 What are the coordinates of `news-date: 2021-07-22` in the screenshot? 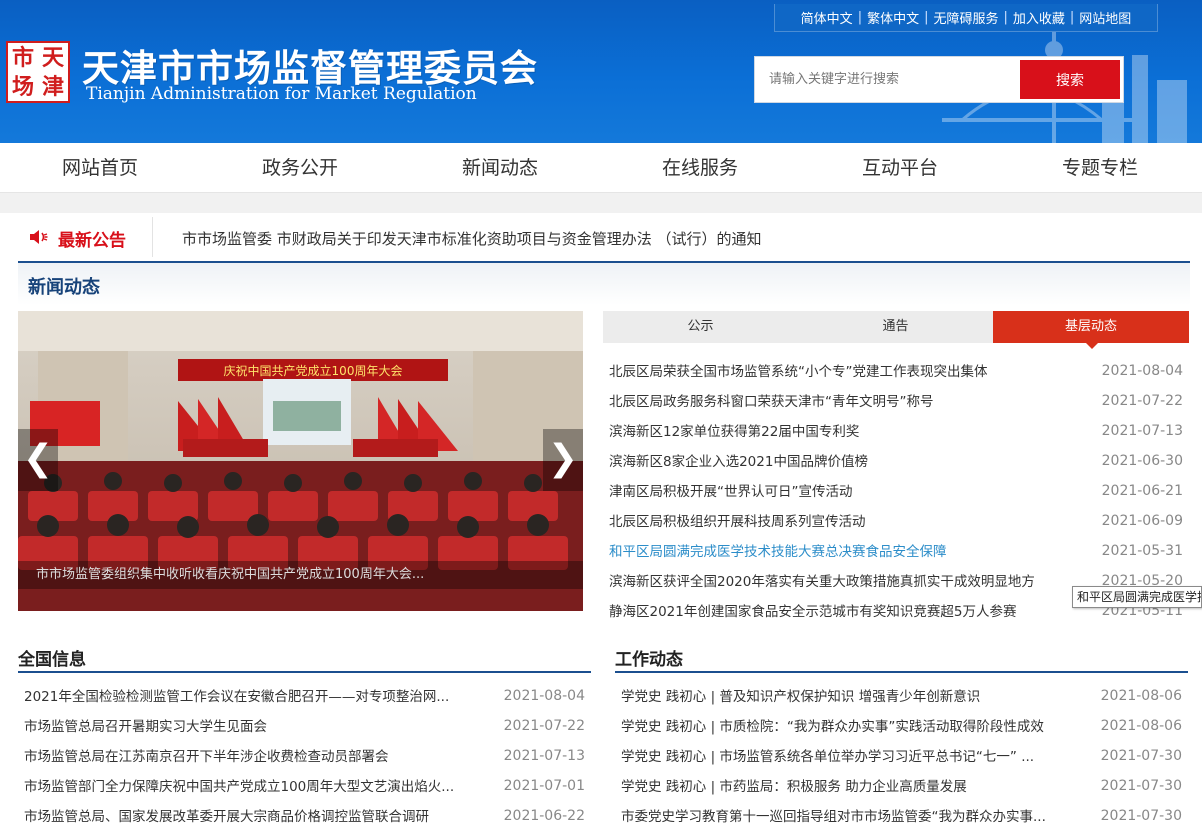 It's located at (1142, 401).